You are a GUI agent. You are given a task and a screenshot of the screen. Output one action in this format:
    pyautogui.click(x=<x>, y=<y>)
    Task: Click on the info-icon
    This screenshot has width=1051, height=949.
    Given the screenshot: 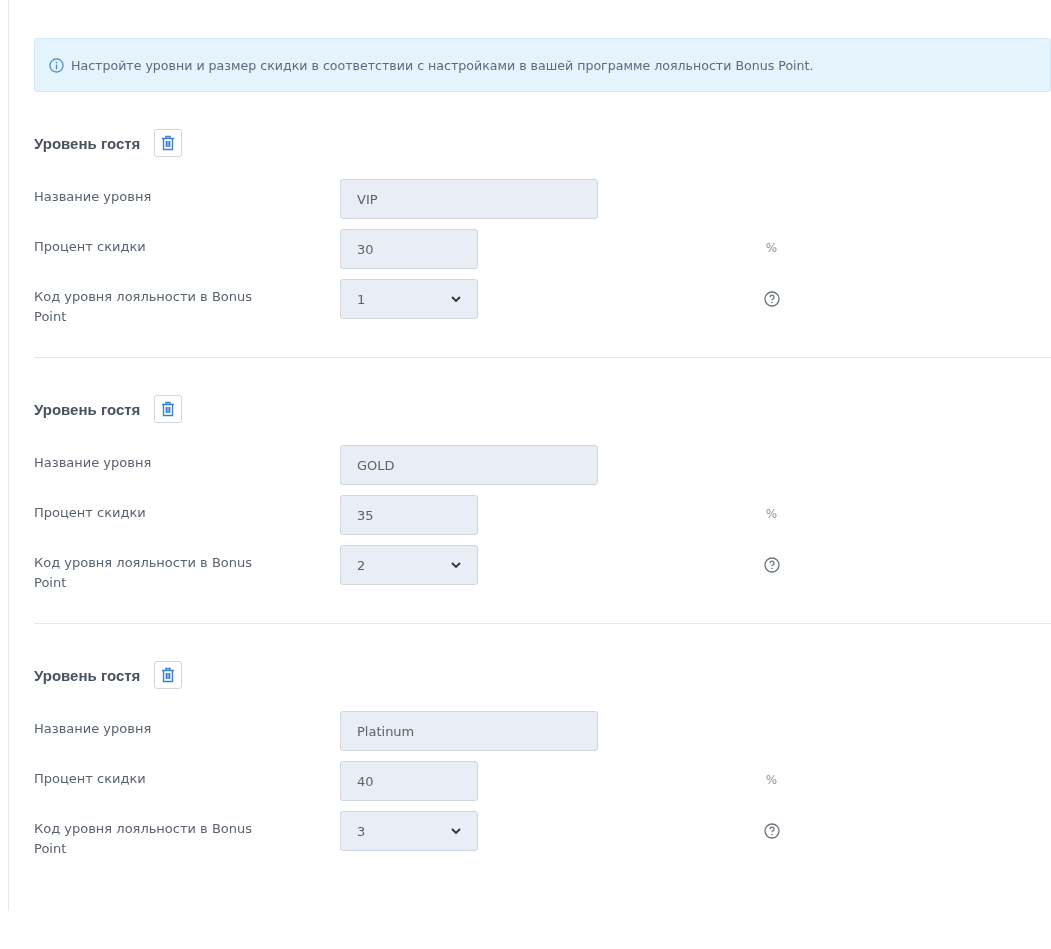 What is the action you would take?
    pyautogui.click(x=56, y=65)
    